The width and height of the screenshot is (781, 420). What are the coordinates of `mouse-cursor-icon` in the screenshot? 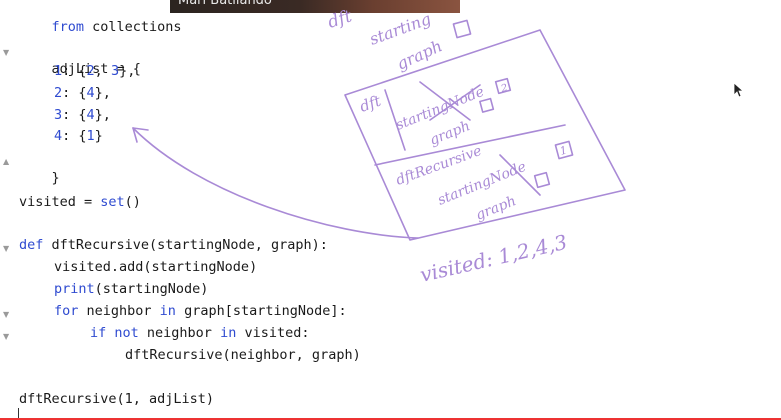 It's located at (739, 90).